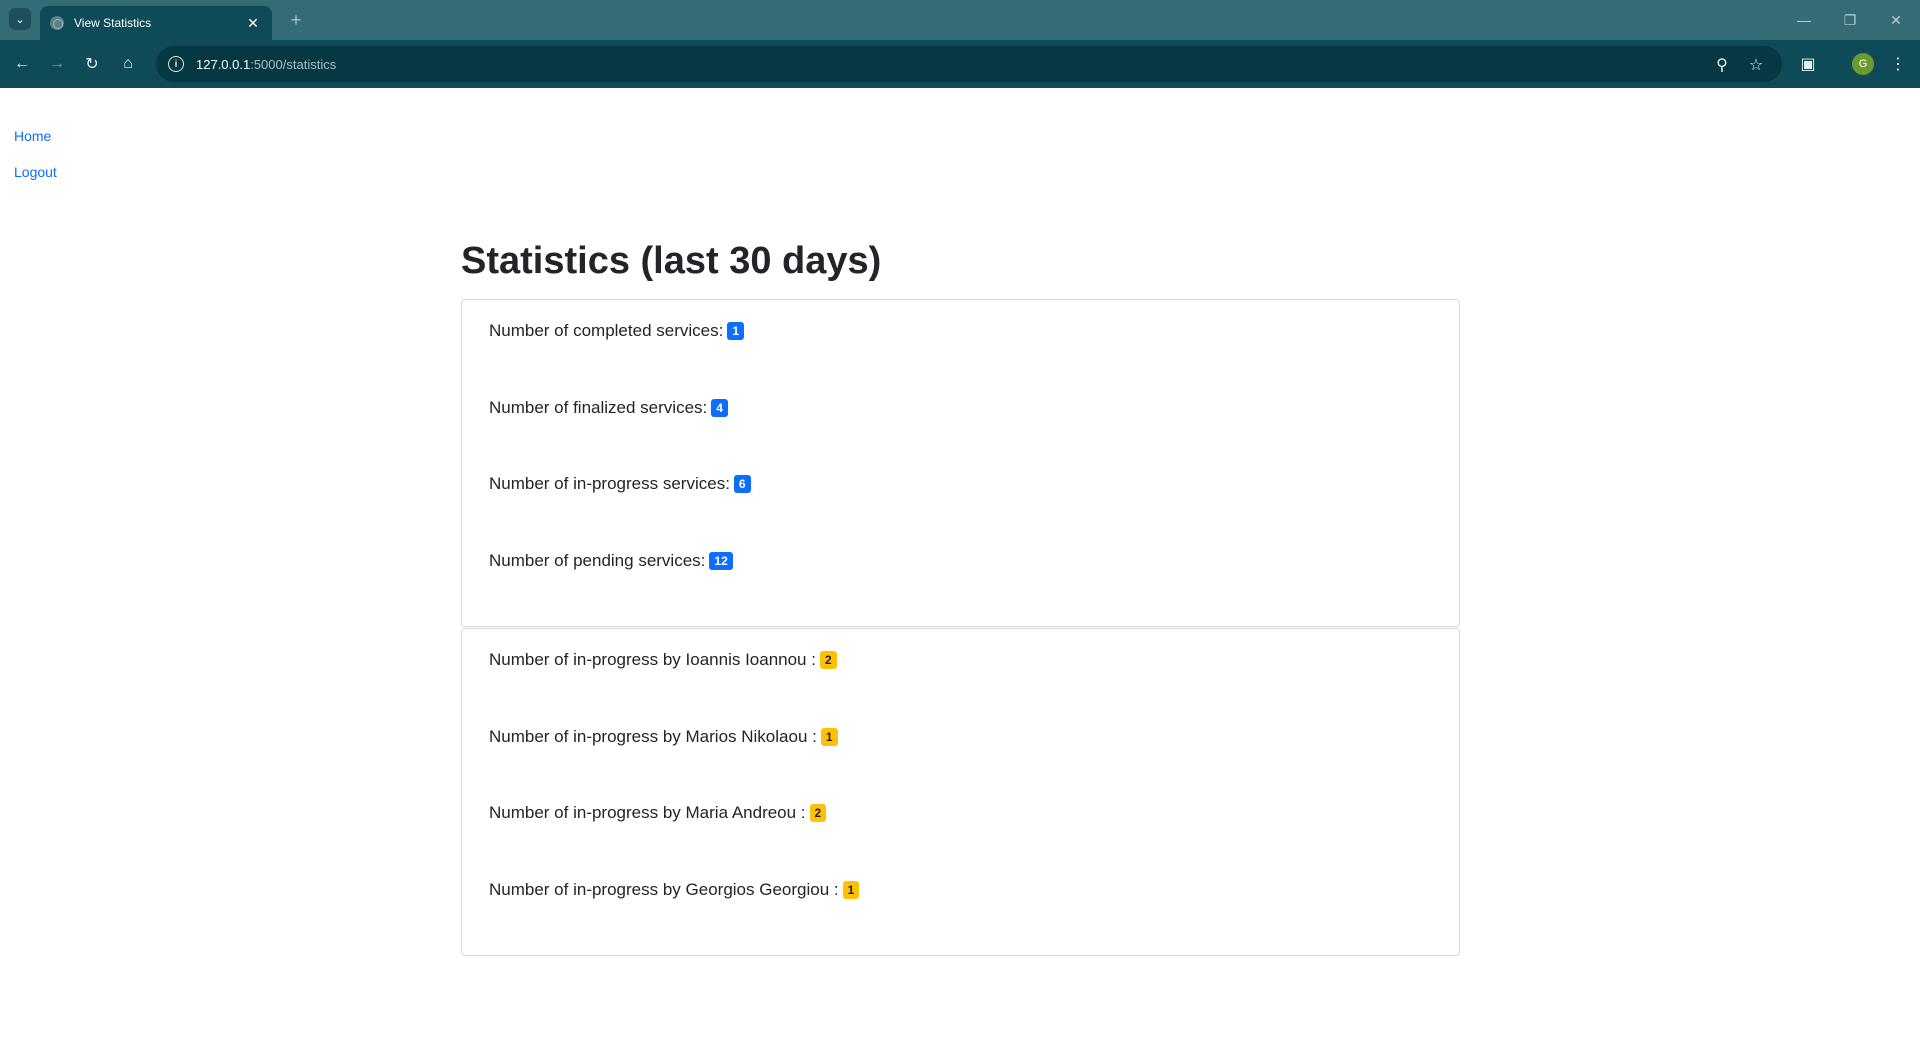 The height and width of the screenshot is (1040, 1920). What do you see at coordinates (1850, 20) in the screenshot?
I see `restore-icon: ❐` at bounding box center [1850, 20].